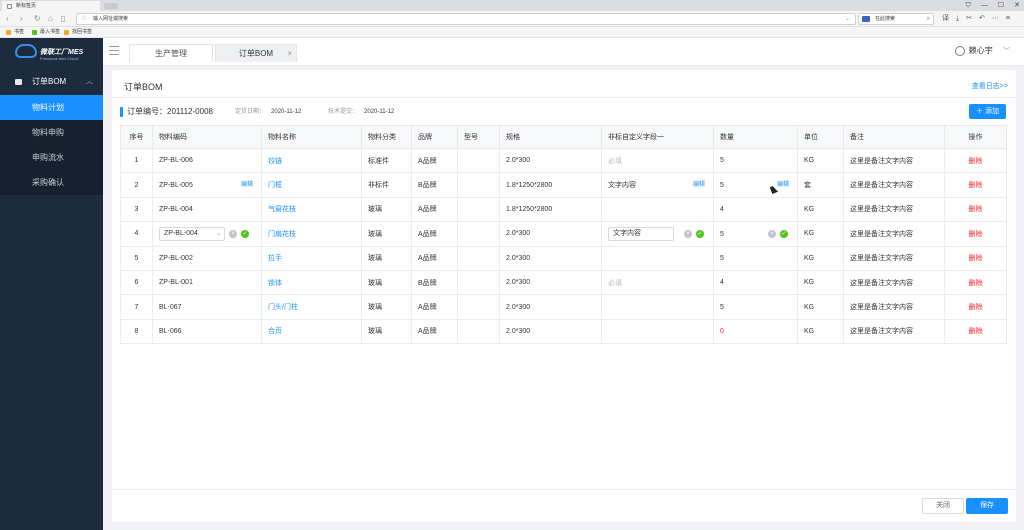  What do you see at coordinates (9, 6) in the screenshot?
I see `page-icon` at bounding box center [9, 6].